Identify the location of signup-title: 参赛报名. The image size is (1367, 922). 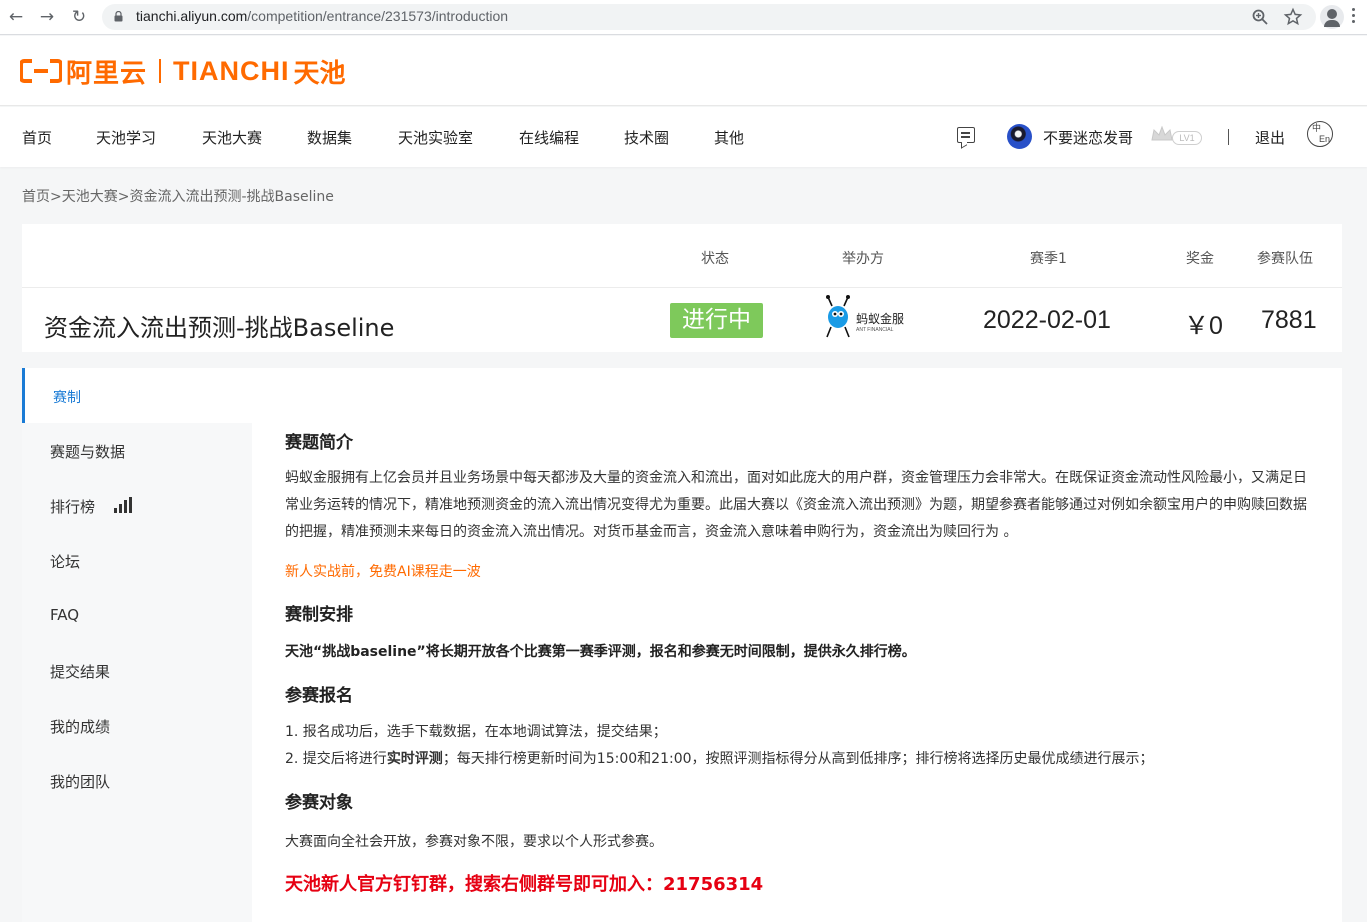
(319, 696).